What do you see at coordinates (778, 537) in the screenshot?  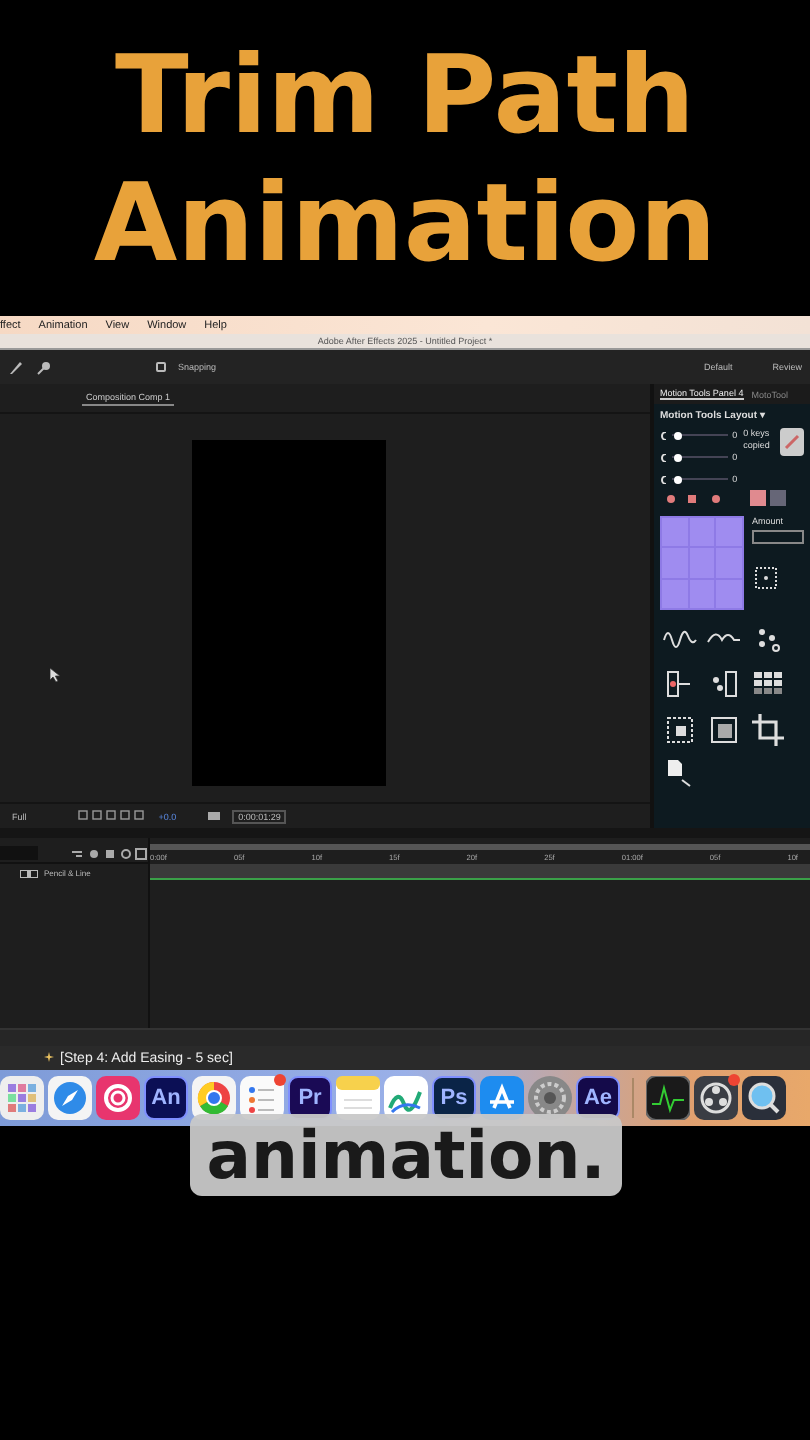 I see `amount-field` at bounding box center [778, 537].